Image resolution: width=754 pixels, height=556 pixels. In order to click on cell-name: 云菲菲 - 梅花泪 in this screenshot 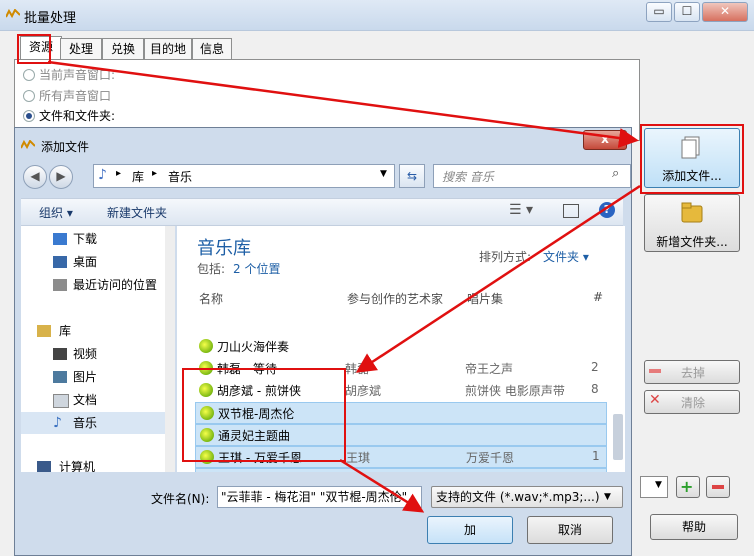, I will do `click(260, 471)`.